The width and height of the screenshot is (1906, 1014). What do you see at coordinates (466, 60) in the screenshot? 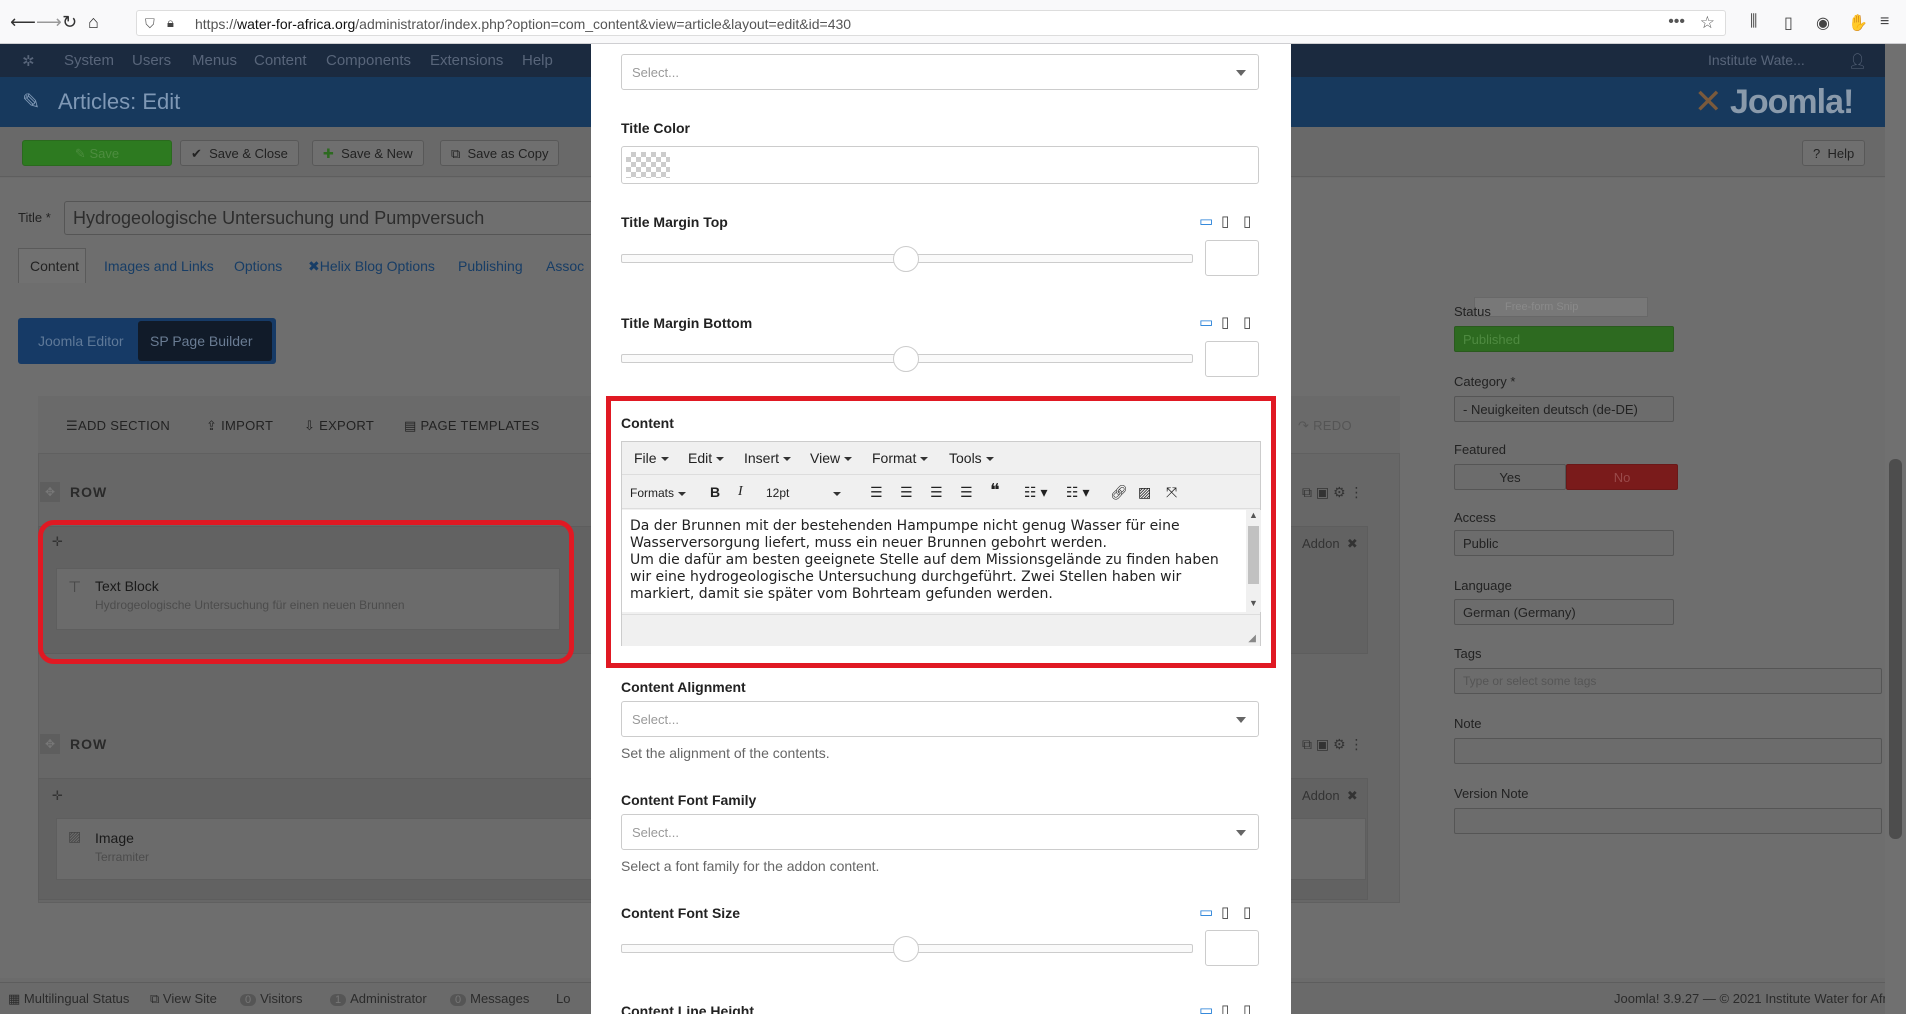
I see `nav-extensions: Extensions` at bounding box center [466, 60].